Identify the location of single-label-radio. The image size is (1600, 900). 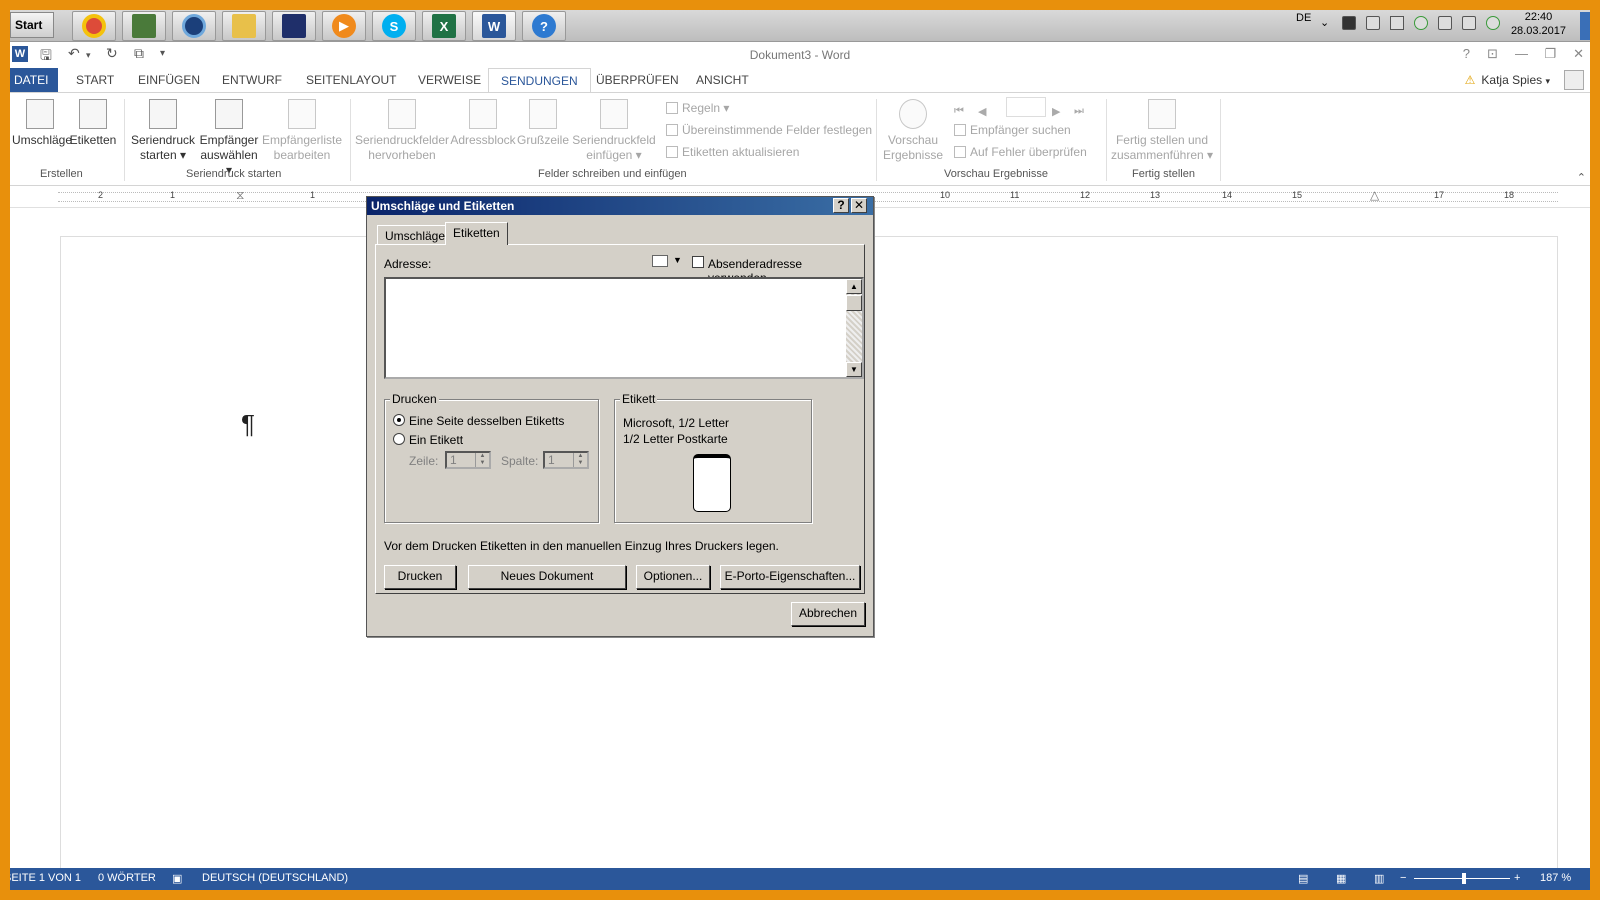
(399, 439).